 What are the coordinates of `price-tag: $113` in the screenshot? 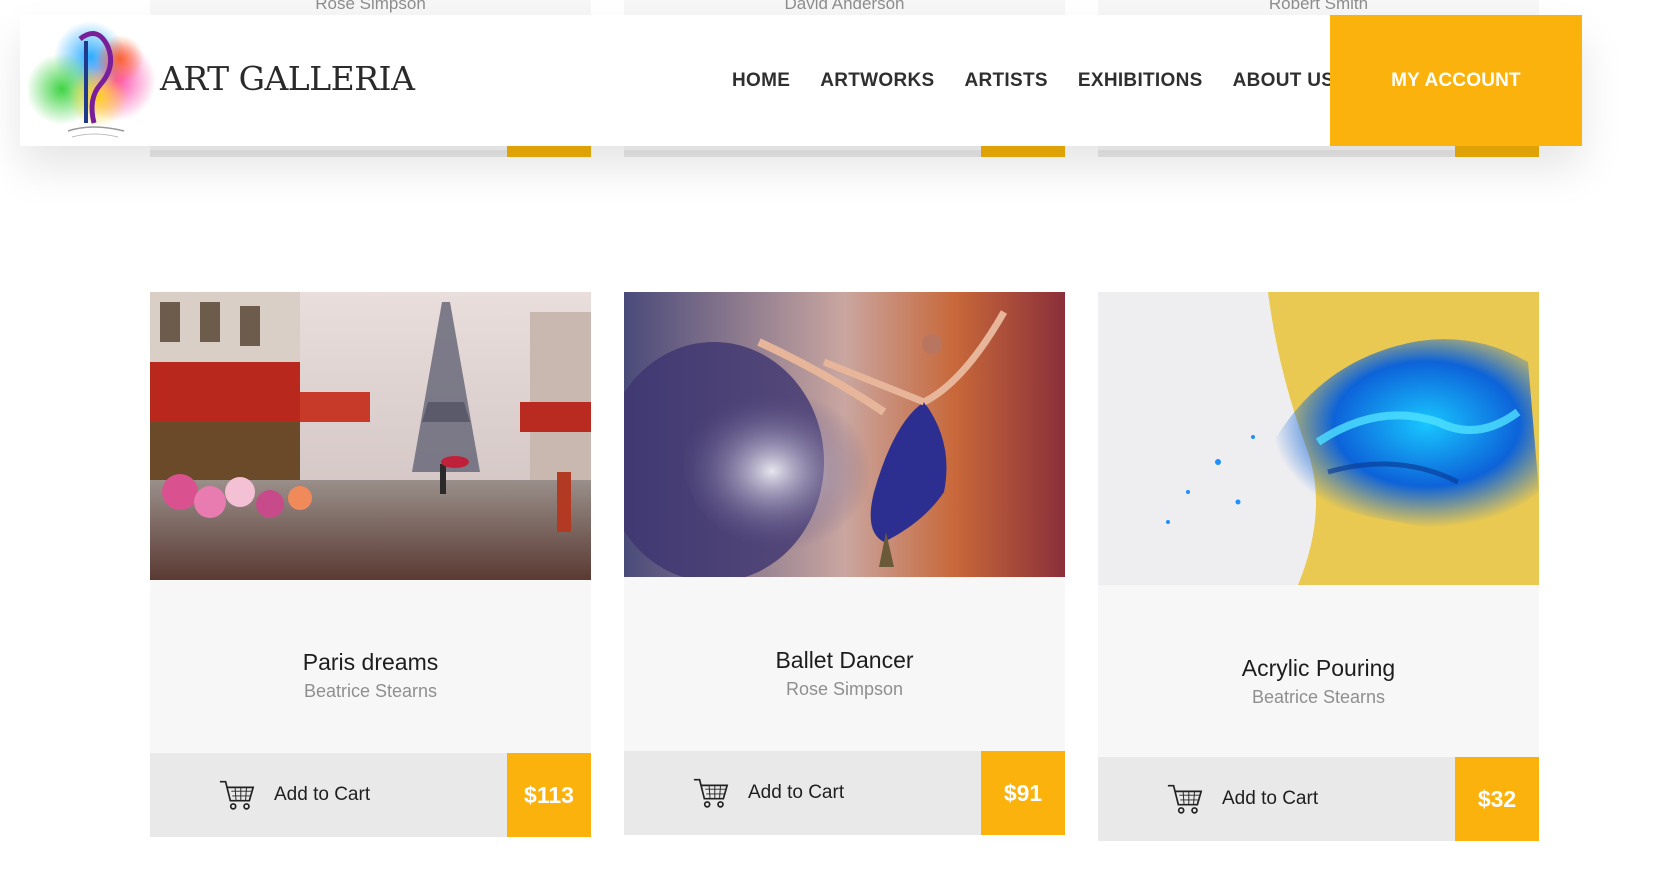 It's located at (549, 795).